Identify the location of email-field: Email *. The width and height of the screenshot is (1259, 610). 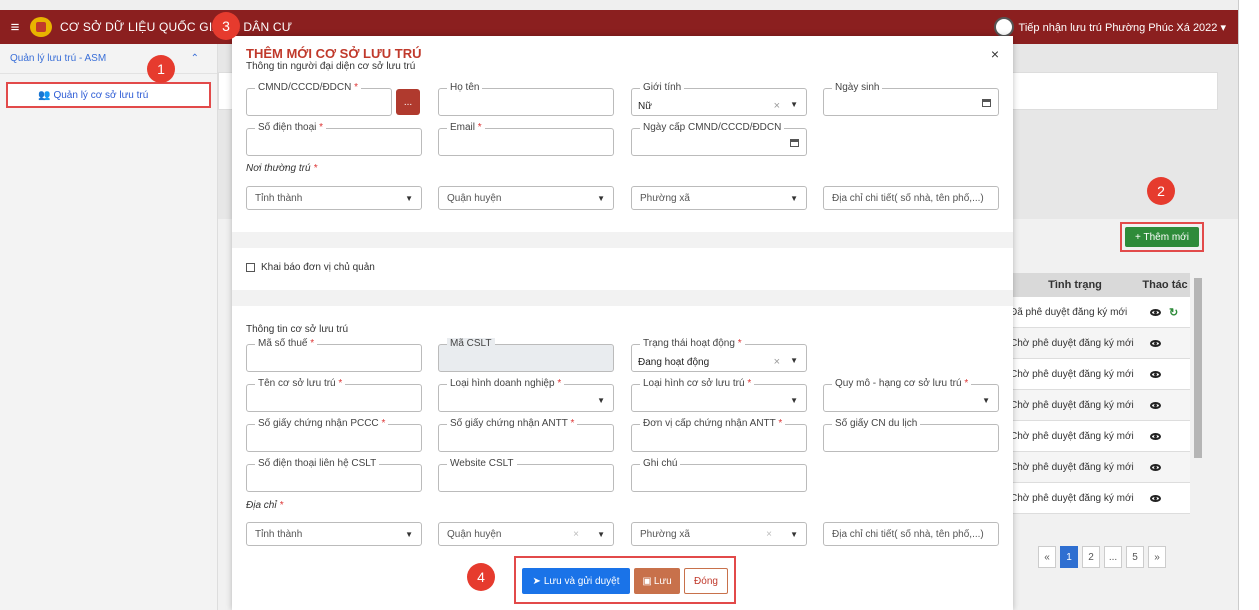
(526, 139).